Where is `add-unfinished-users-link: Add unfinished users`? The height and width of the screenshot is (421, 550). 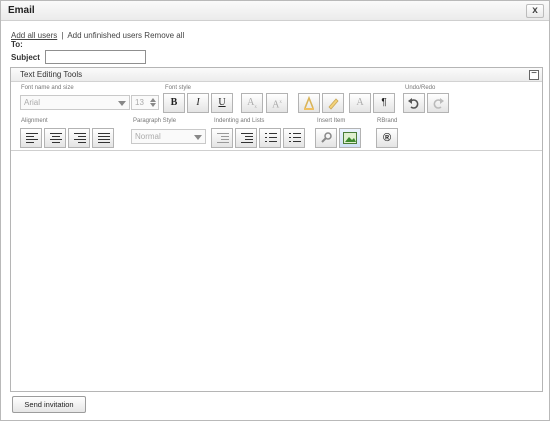
add-unfinished-users-link: Add unfinished users is located at coordinates (104, 35).